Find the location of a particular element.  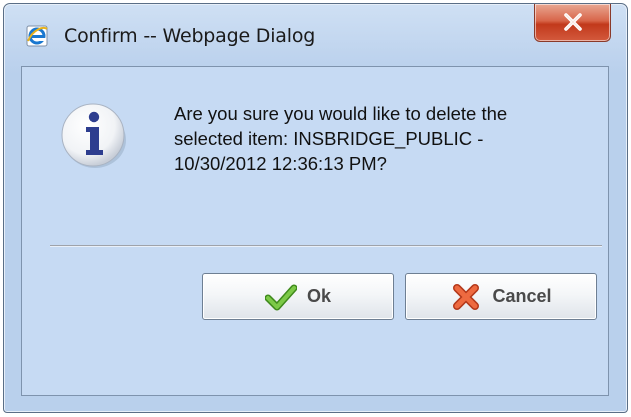

message-line: 10/30/2012 12:36:13 PM? is located at coordinates (280, 163).